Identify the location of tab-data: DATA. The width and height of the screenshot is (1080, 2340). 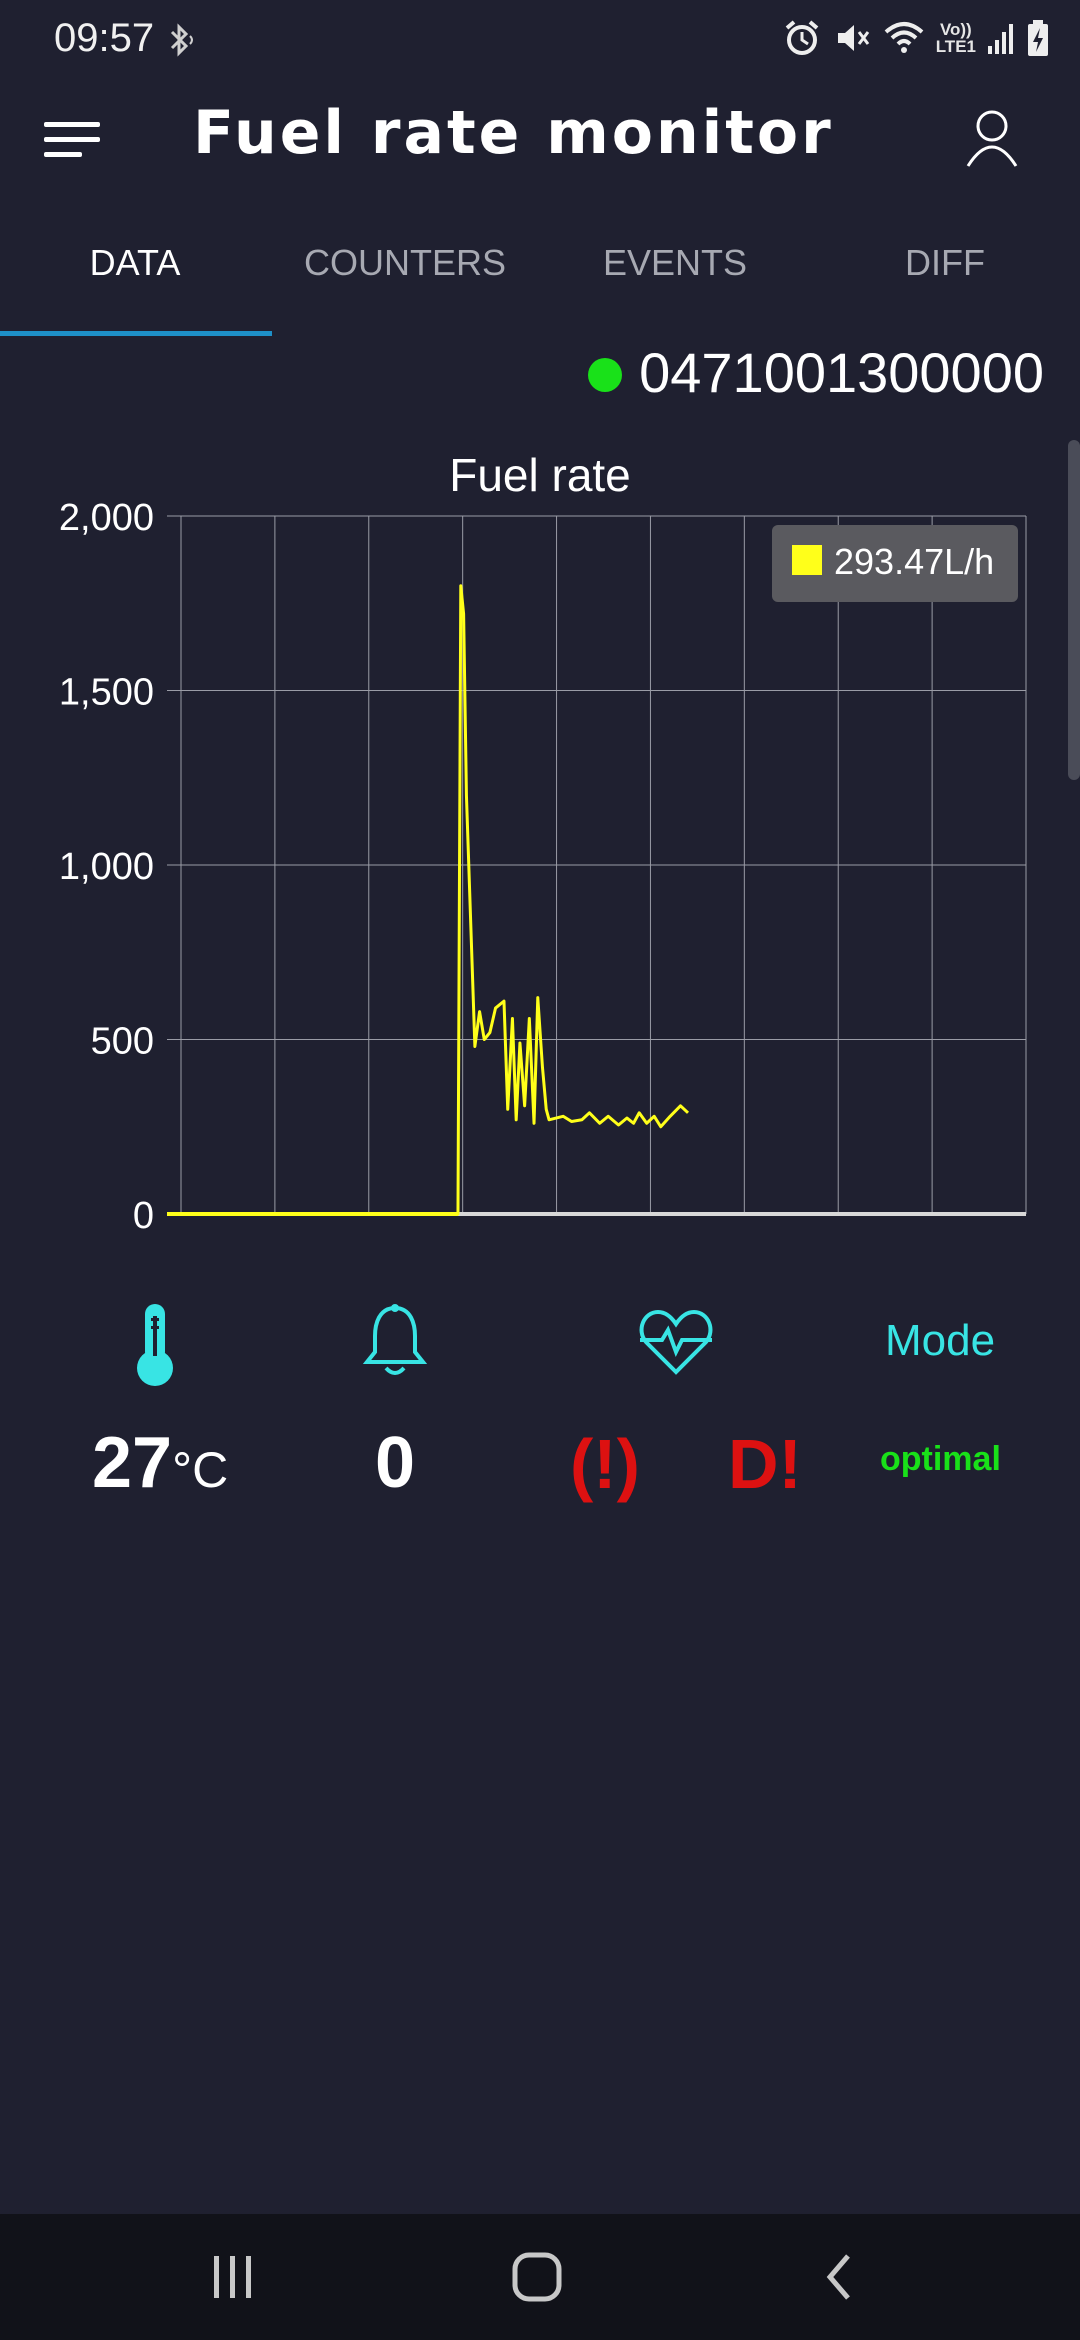
(136, 272).